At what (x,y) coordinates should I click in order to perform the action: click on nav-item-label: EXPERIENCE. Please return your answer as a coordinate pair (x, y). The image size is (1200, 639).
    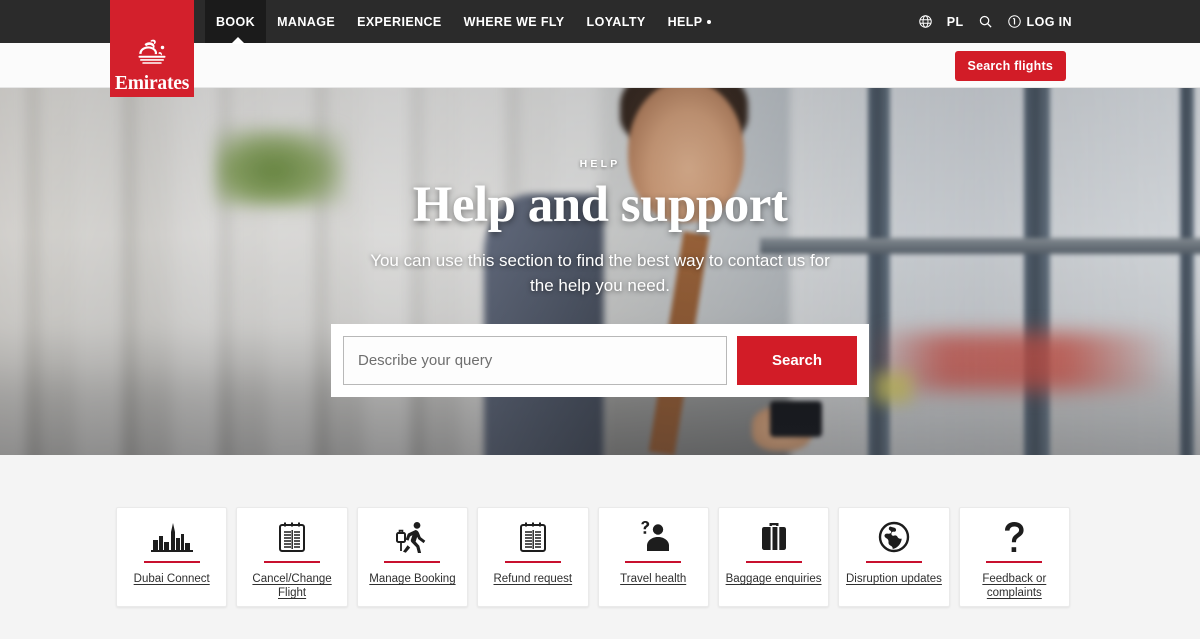
    Looking at the image, I should click on (399, 21).